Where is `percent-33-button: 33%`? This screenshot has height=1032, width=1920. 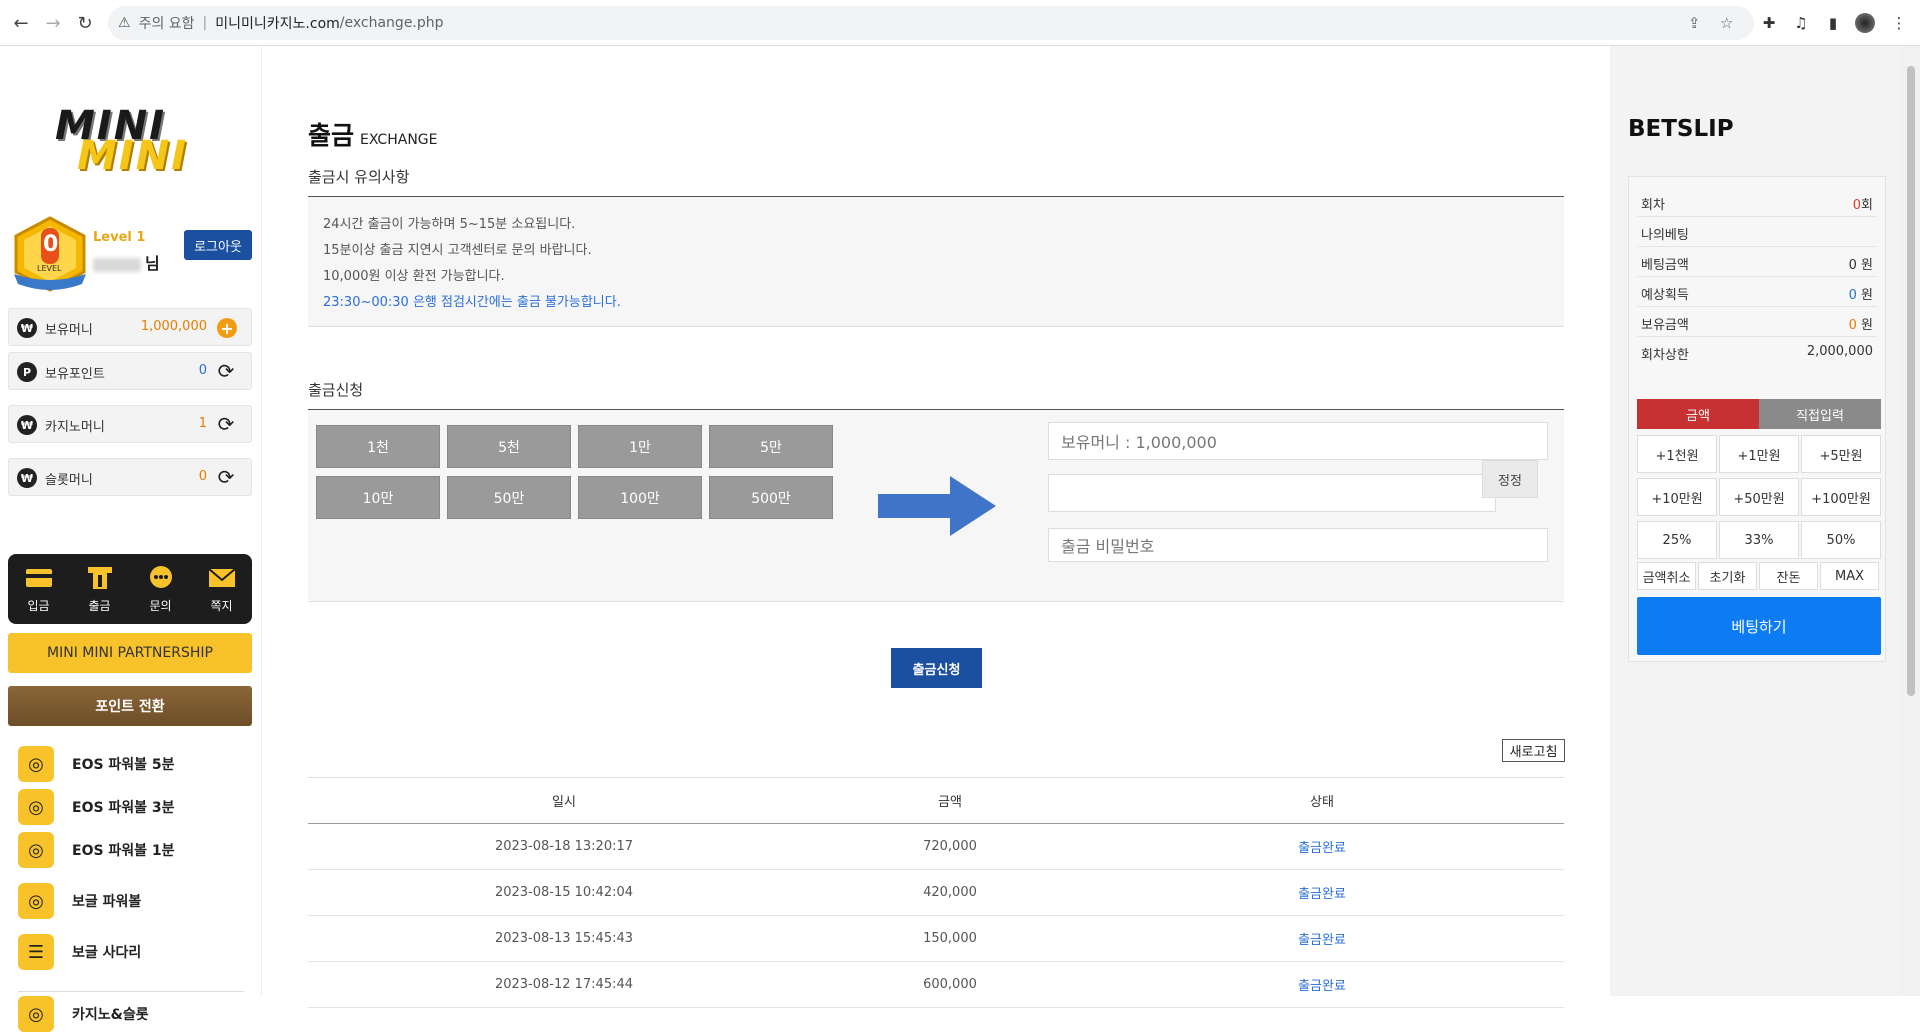 percent-33-button: 33% is located at coordinates (1759, 540).